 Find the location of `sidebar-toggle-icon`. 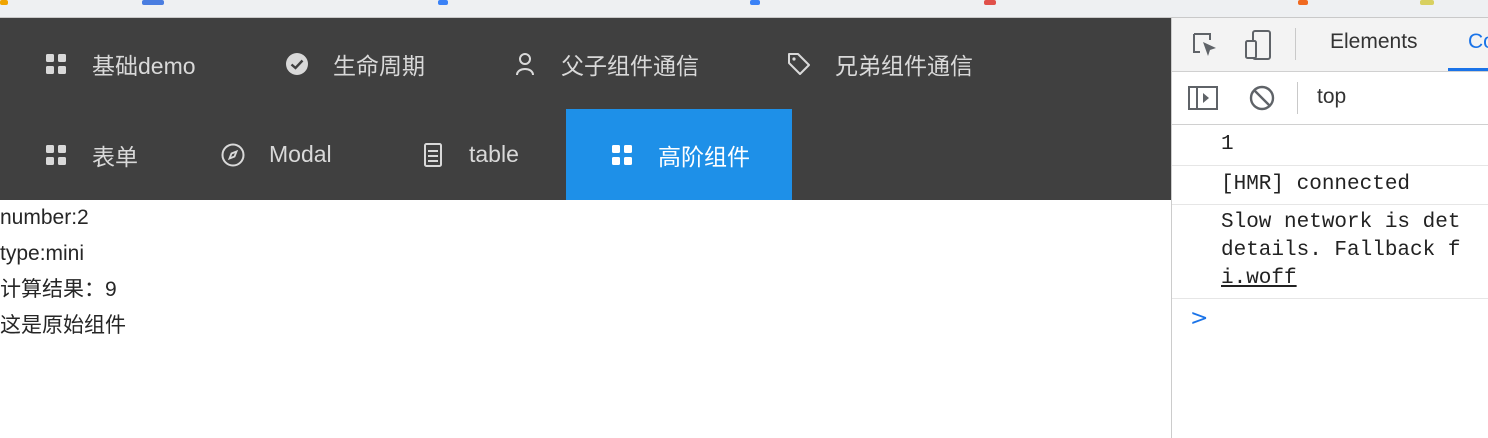

sidebar-toggle-icon is located at coordinates (1203, 100).